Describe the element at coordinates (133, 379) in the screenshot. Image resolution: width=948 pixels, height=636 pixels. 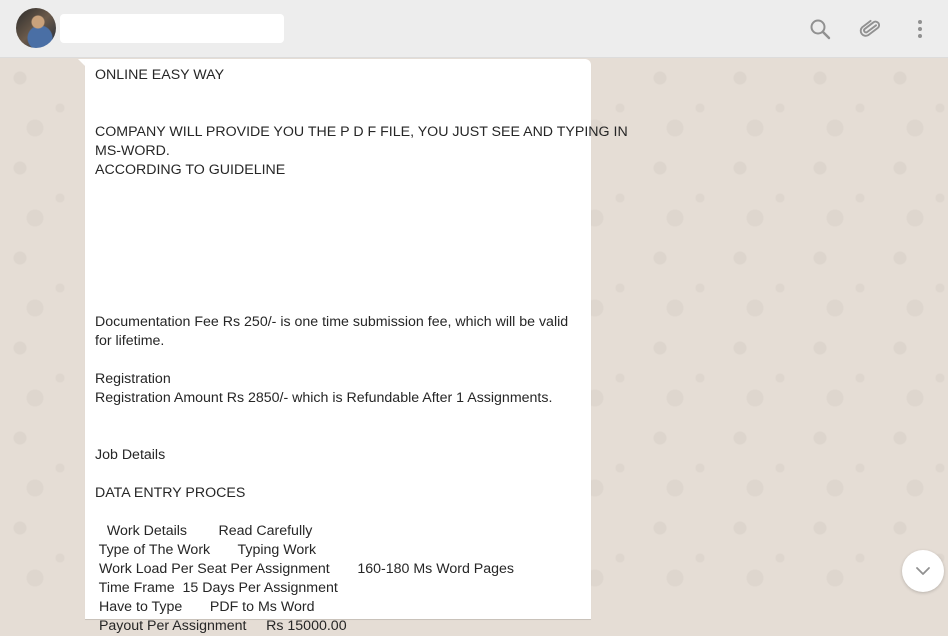
I see `message-line: Registration` at that location.